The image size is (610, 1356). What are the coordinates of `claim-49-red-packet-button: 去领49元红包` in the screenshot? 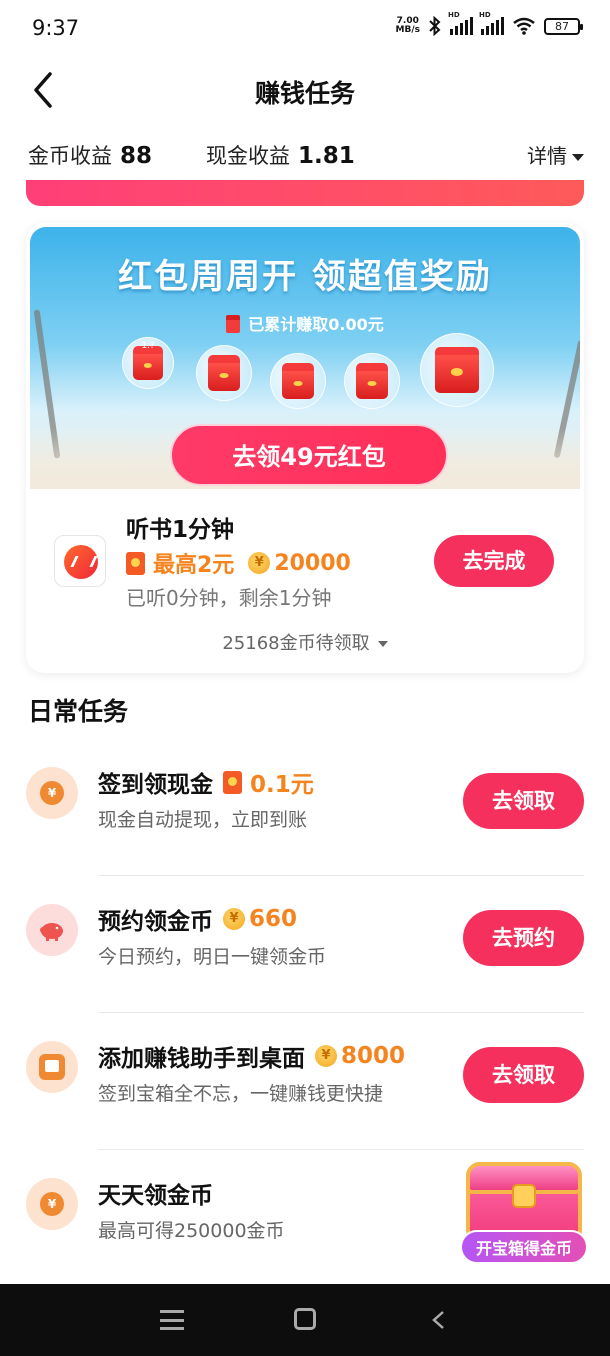 It's located at (309, 455).